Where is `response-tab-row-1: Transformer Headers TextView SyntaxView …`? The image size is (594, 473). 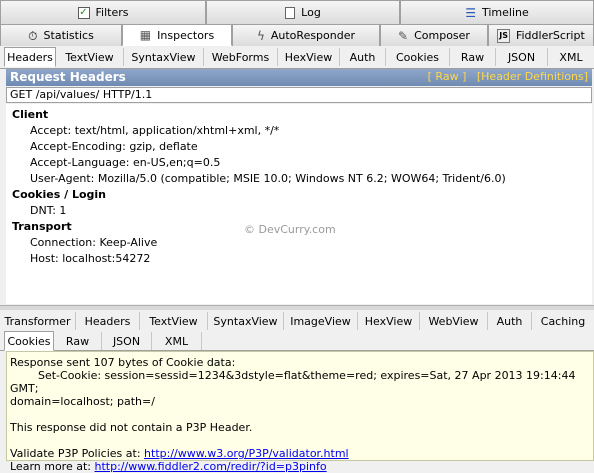 response-tab-row-1: Transformer Headers TextView SyntaxView … is located at coordinates (297, 320).